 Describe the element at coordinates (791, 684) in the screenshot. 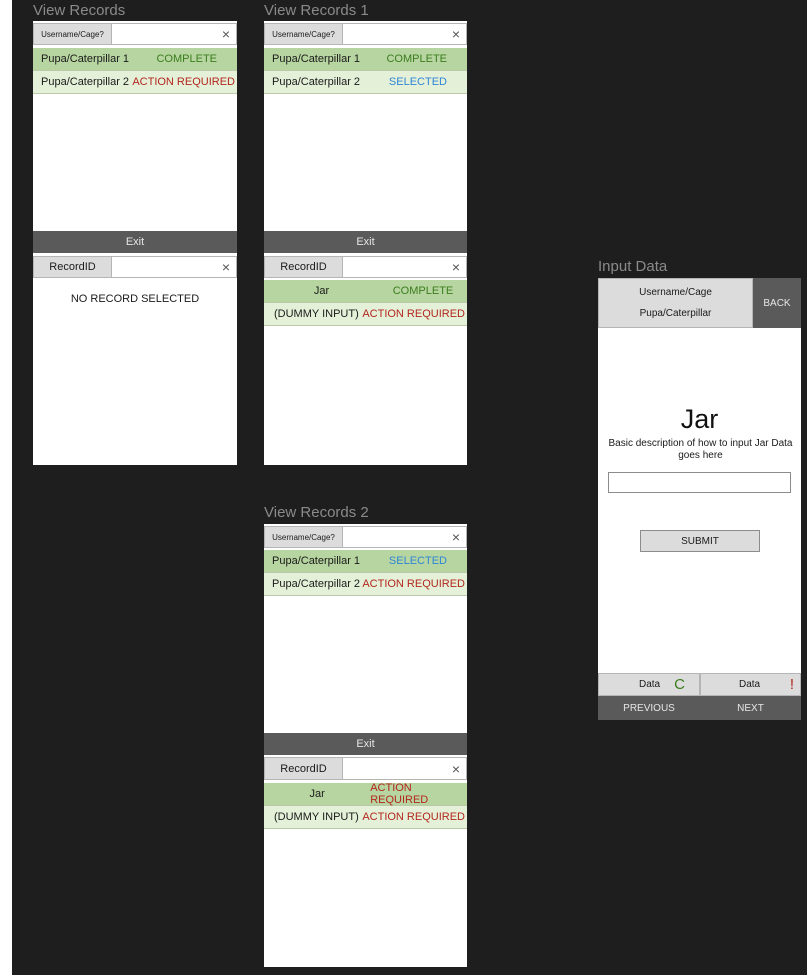

I see `warning-indicator-icon: !` at that location.